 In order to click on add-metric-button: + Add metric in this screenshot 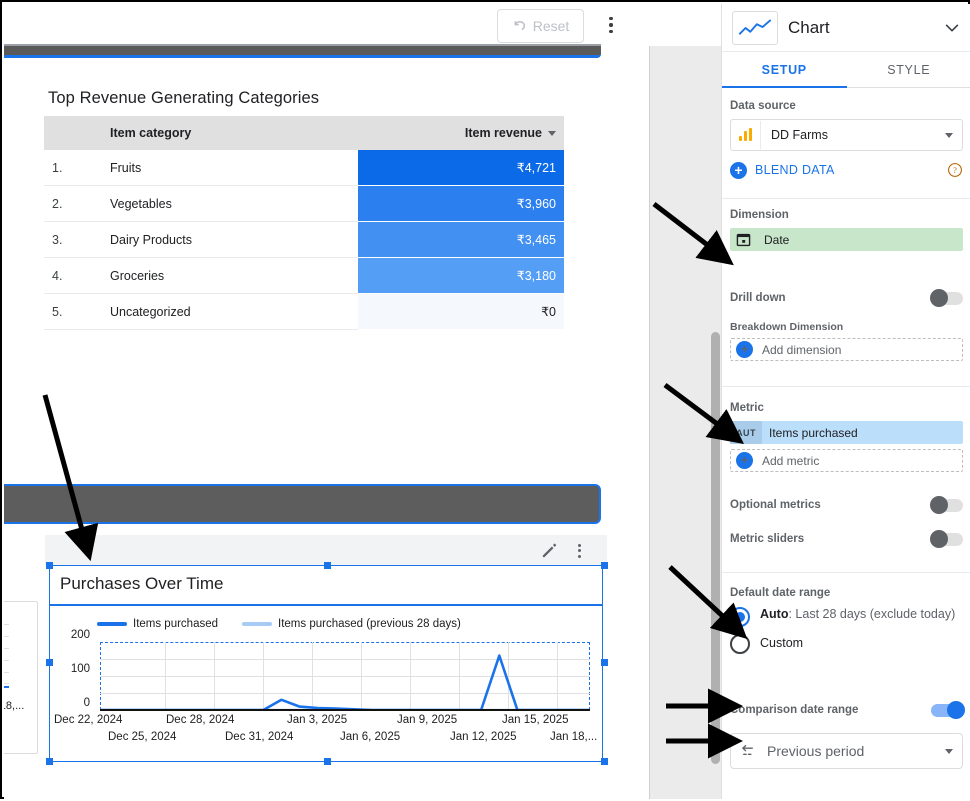, I will do `click(846, 460)`.